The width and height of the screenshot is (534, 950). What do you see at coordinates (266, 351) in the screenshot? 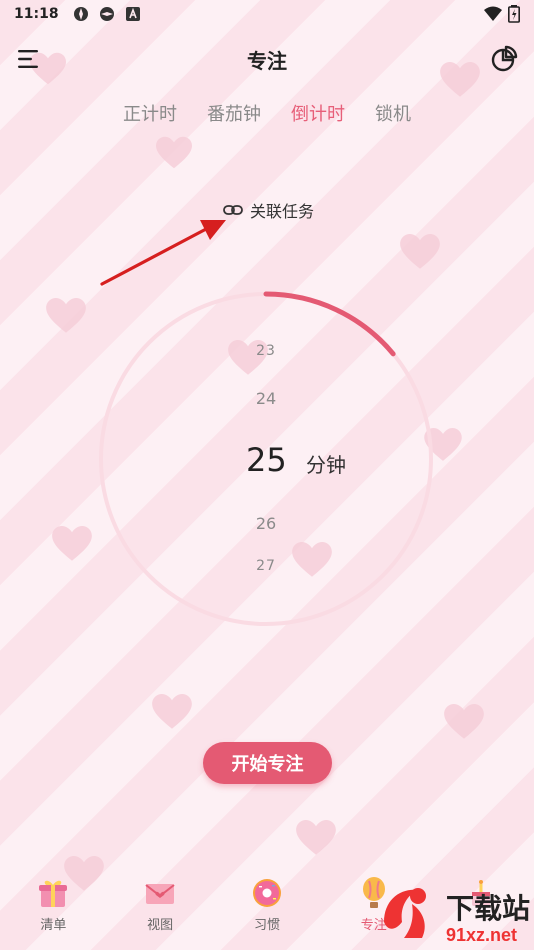
I see `picker-value: 23` at bounding box center [266, 351].